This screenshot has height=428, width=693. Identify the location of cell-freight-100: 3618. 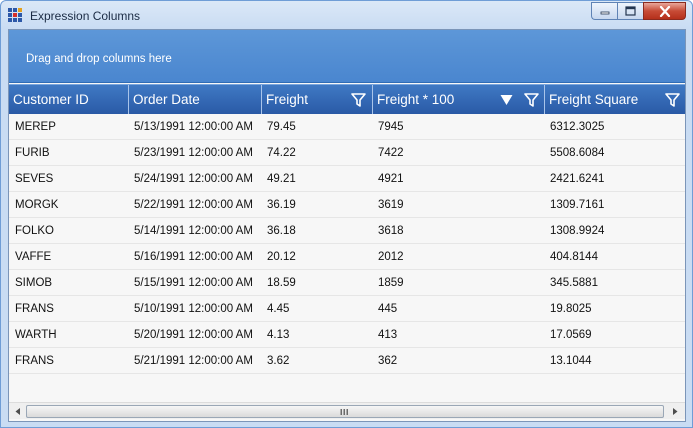
(391, 231).